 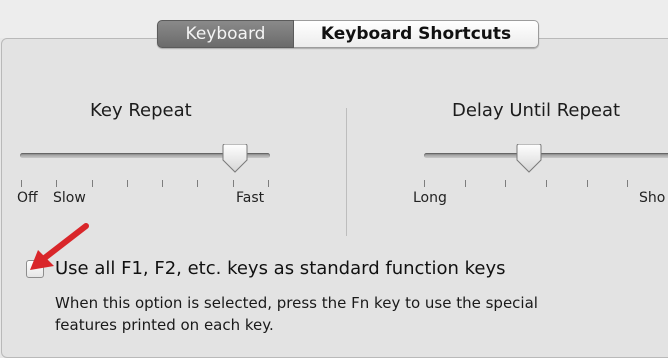 What do you see at coordinates (141, 110) in the screenshot?
I see `key-repeat-title: Key Repeat` at bounding box center [141, 110].